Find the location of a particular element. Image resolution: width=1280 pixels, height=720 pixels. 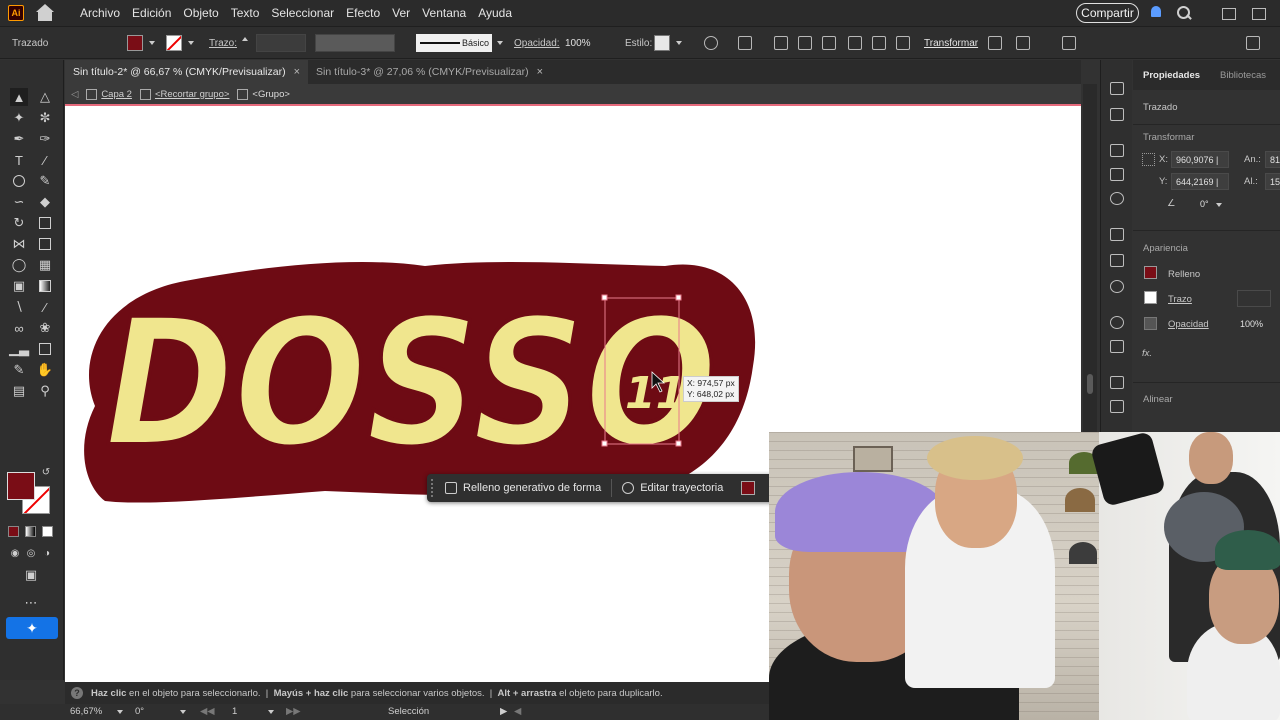

brush-dropdown-icon is located at coordinates (500, 43).